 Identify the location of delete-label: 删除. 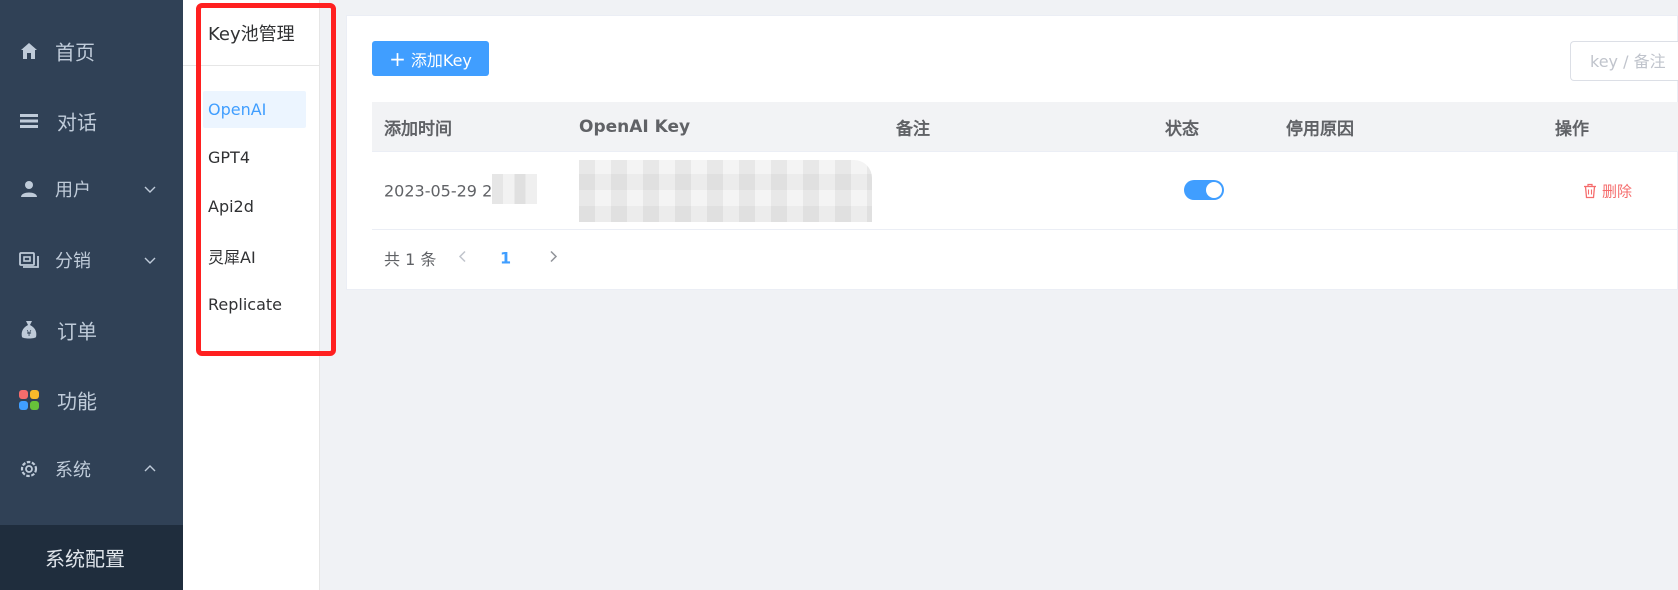
(1617, 191).